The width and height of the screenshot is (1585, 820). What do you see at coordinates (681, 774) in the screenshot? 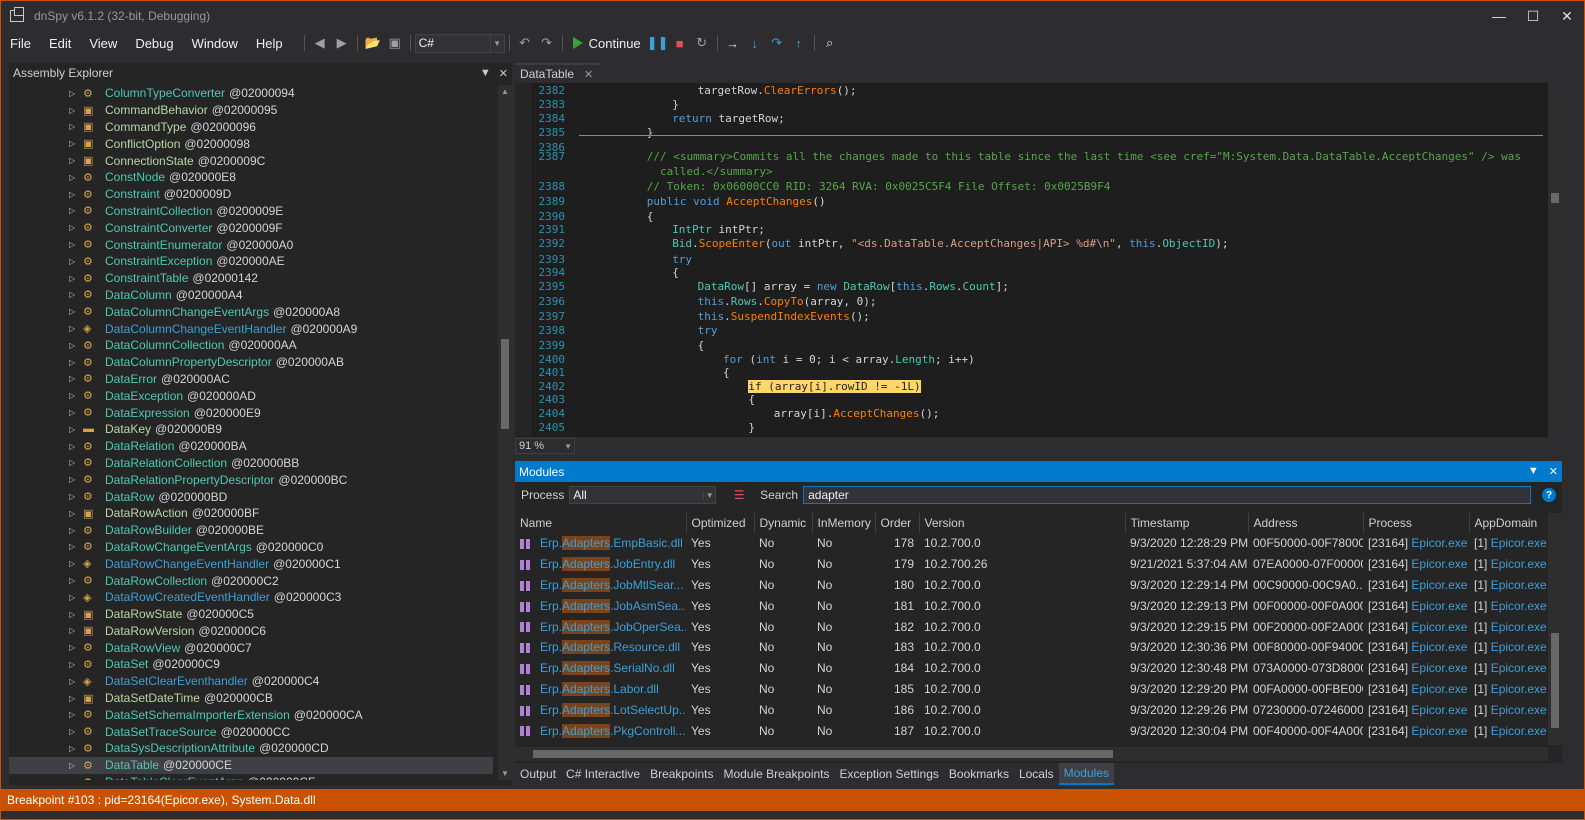
I see `tab-breakpoints: Breakpoints` at bounding box center [681, 774].